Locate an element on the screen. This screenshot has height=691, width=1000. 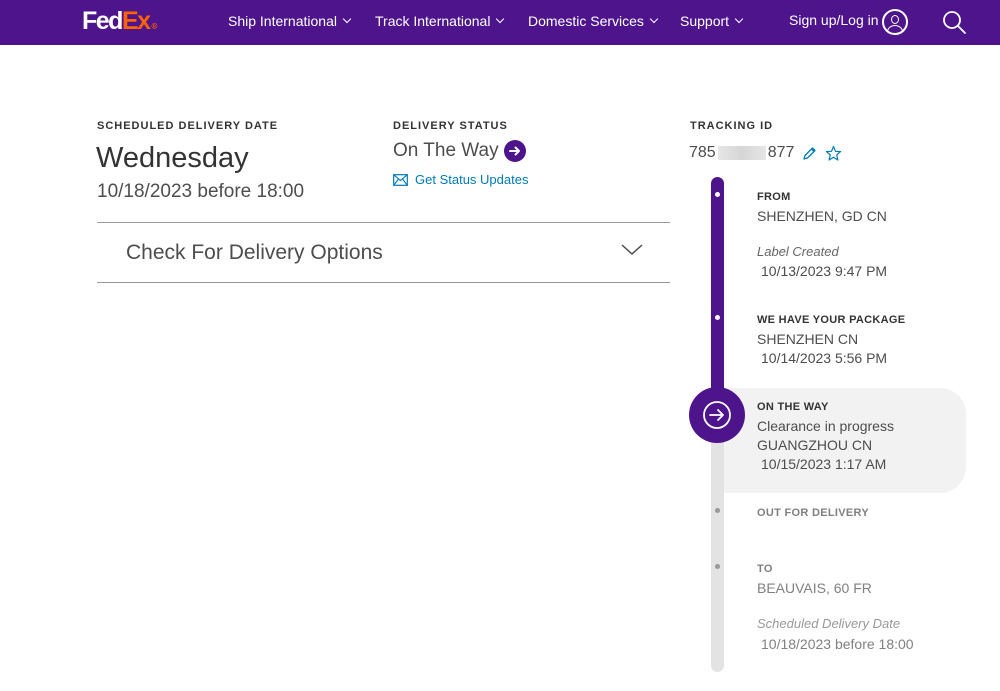
timeline-to-heading: TO is located at coordinates (765, 569).